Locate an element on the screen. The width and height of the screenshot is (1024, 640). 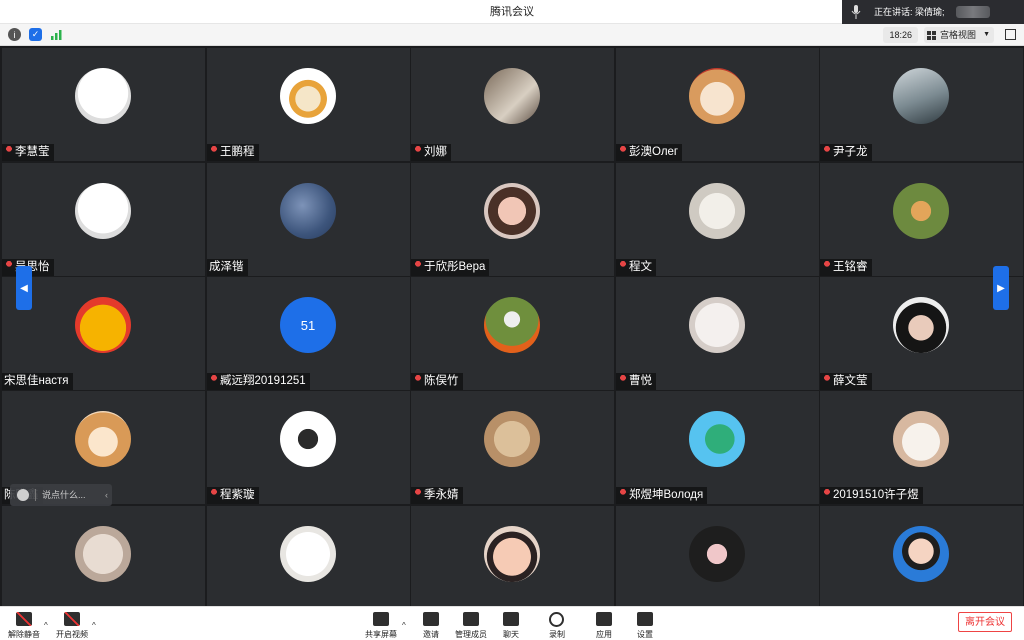
emoji-icon is located at coordinates (23, 495).